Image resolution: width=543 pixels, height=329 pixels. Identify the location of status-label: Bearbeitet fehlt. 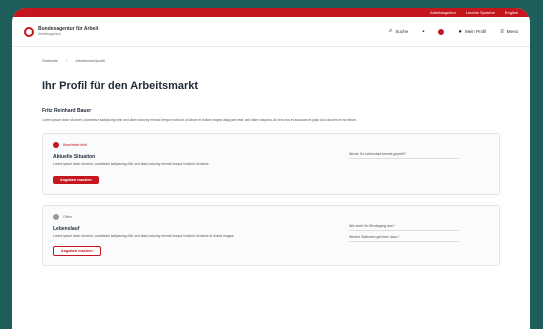
(75, 145).